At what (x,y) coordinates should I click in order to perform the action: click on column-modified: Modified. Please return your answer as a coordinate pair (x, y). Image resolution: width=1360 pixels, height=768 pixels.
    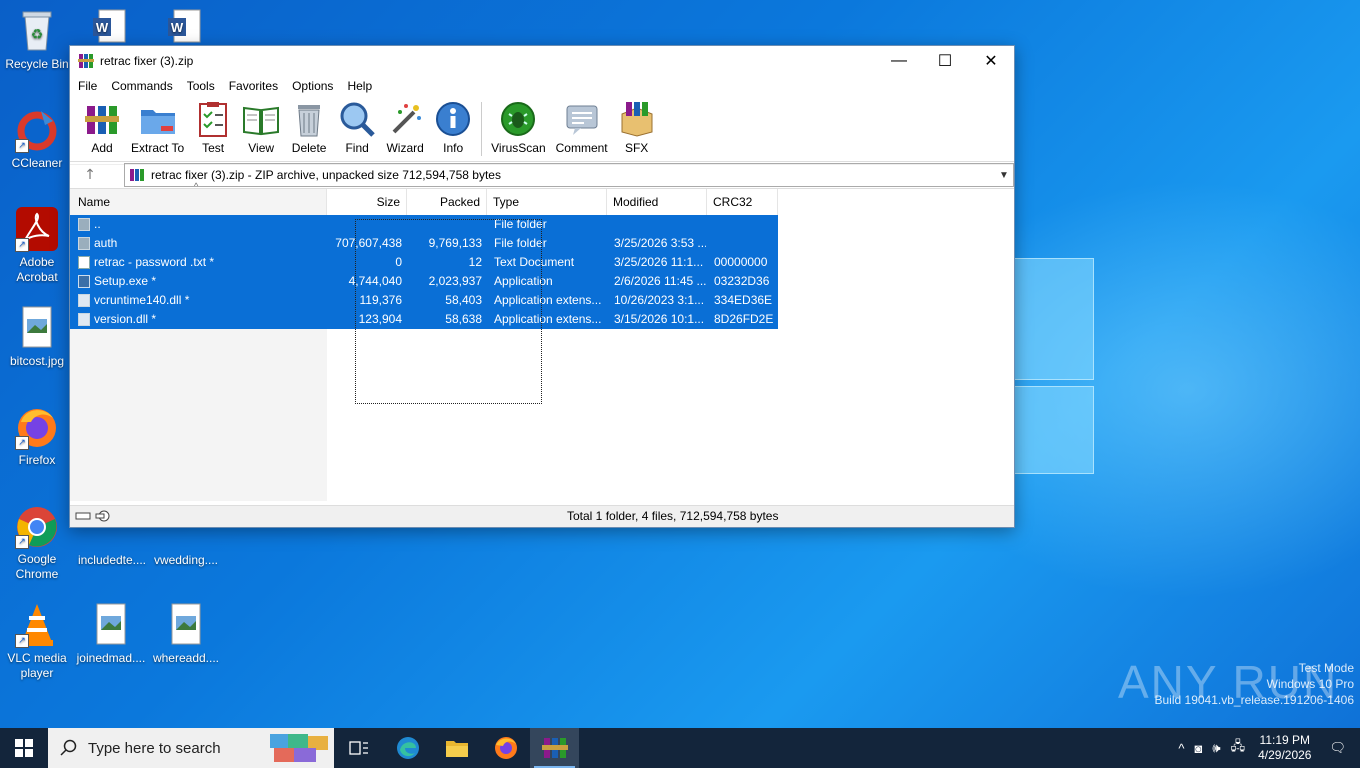
    Looking at the image, I should click on (657, 202).